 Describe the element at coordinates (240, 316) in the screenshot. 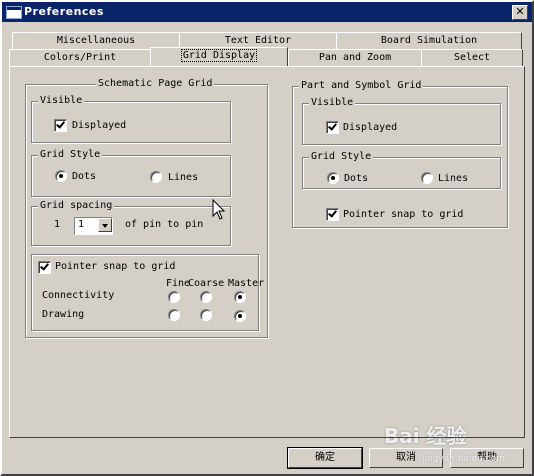

I see `drawing-master-radio` at that location.